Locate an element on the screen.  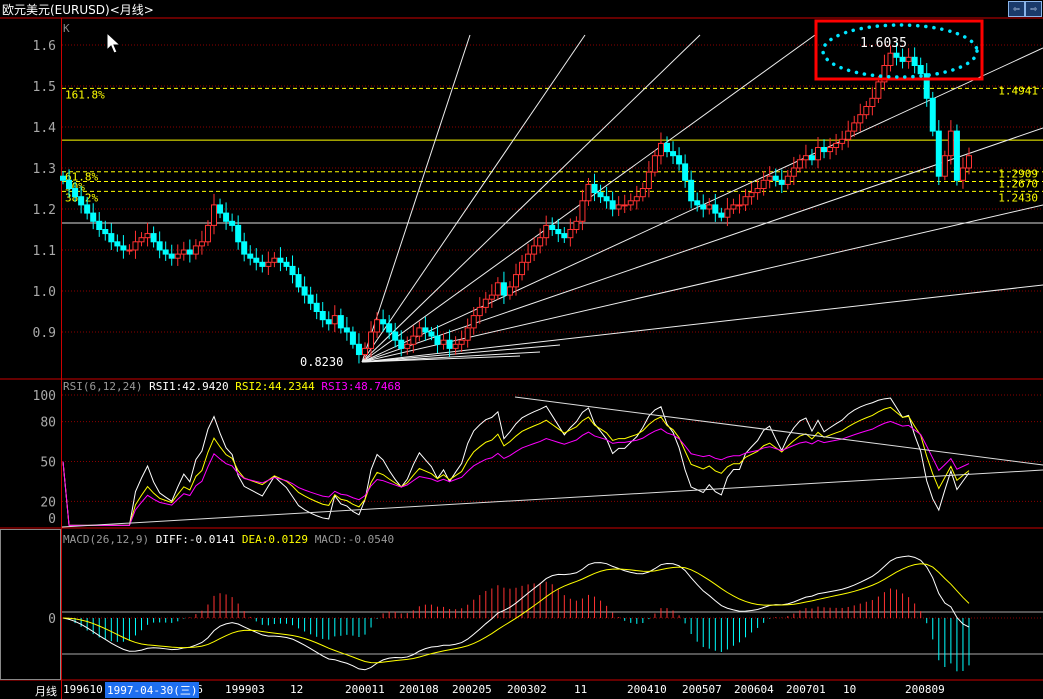
mouse-cursor-icon is located at coordinates (114, 42).